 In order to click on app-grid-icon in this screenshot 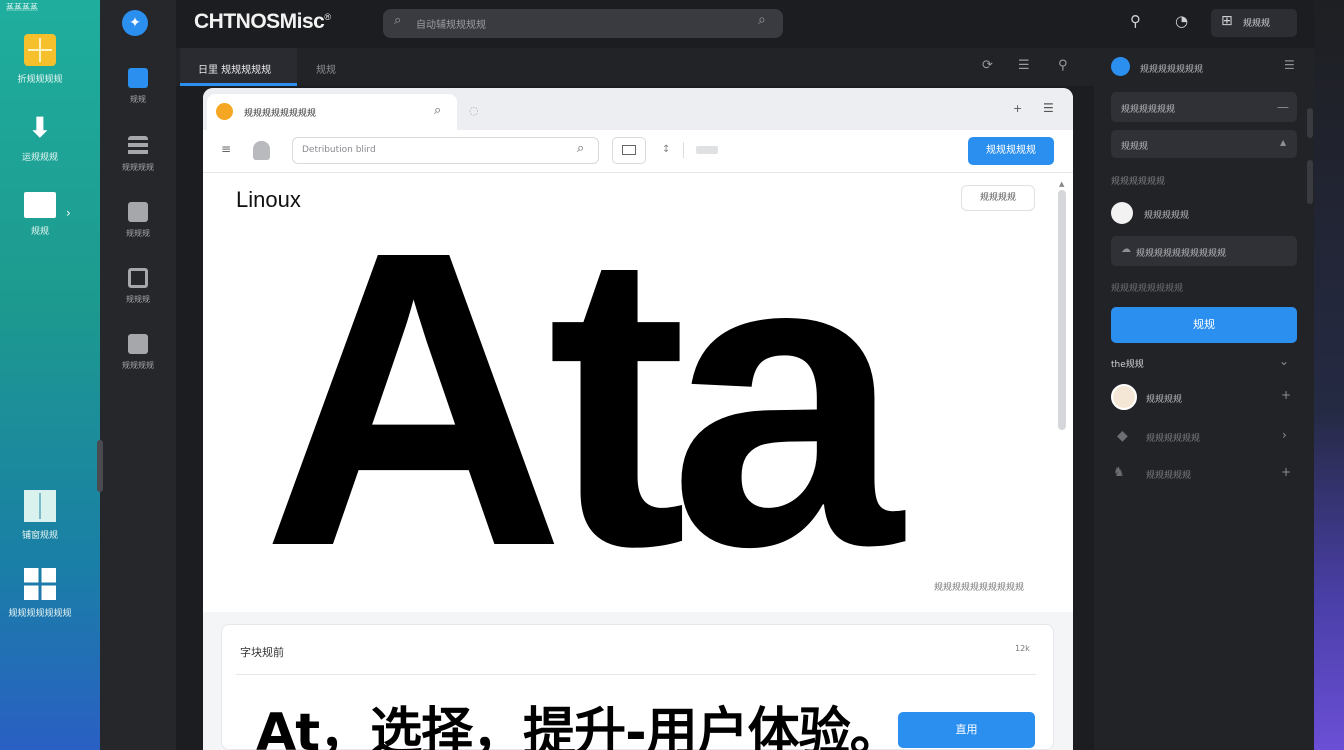, I will do `click(138, 78)`.